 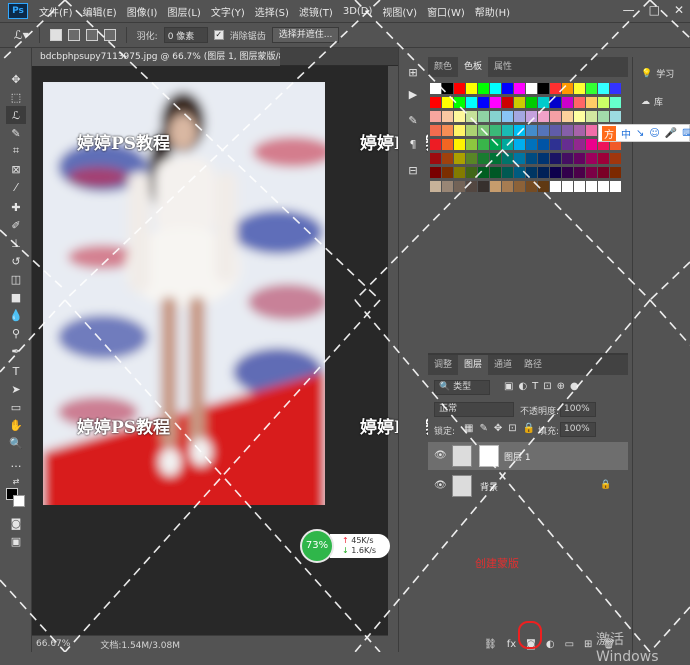 I want to click on new-layer-icon: ⊞, so click(x=588, y=644).